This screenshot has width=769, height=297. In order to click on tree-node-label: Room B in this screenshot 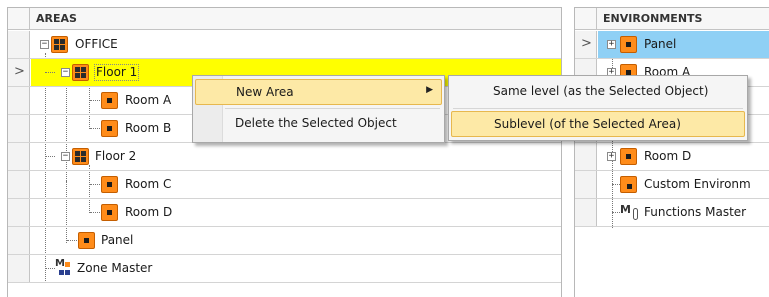, I will do `click(148, 128)`.